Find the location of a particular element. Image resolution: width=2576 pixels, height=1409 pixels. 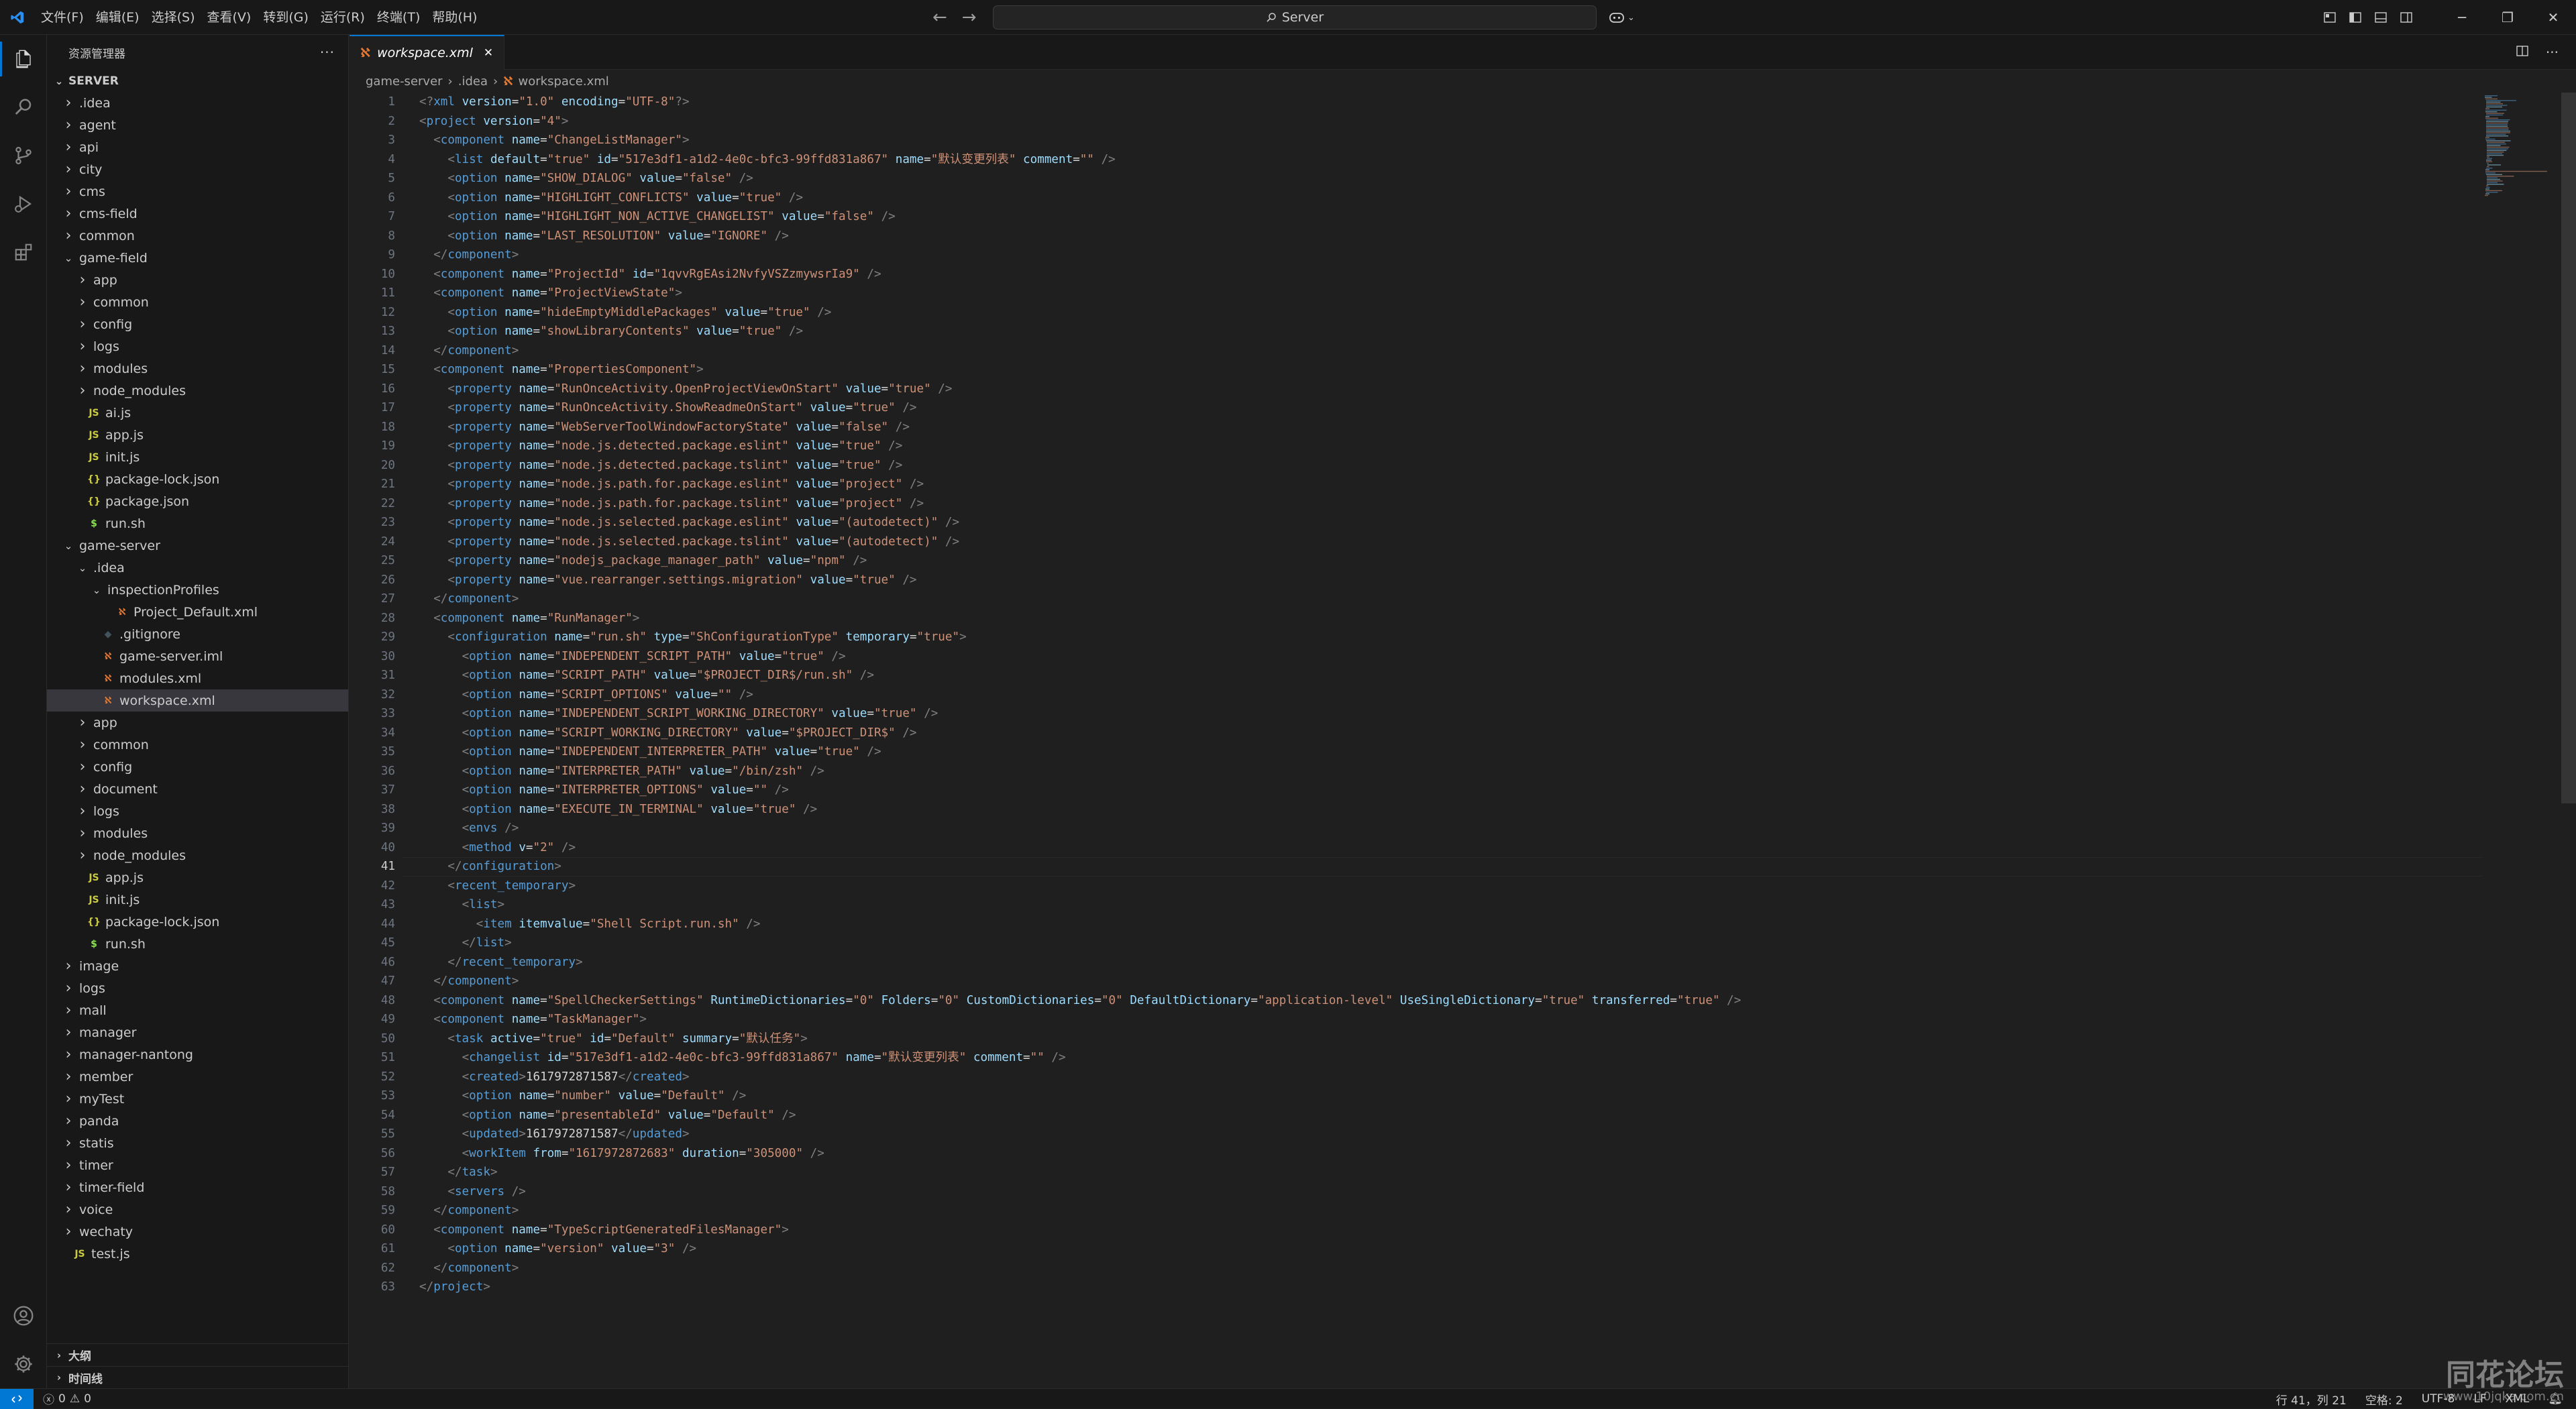

menu-item: 转到(G) is located at coordinates (286, 17).